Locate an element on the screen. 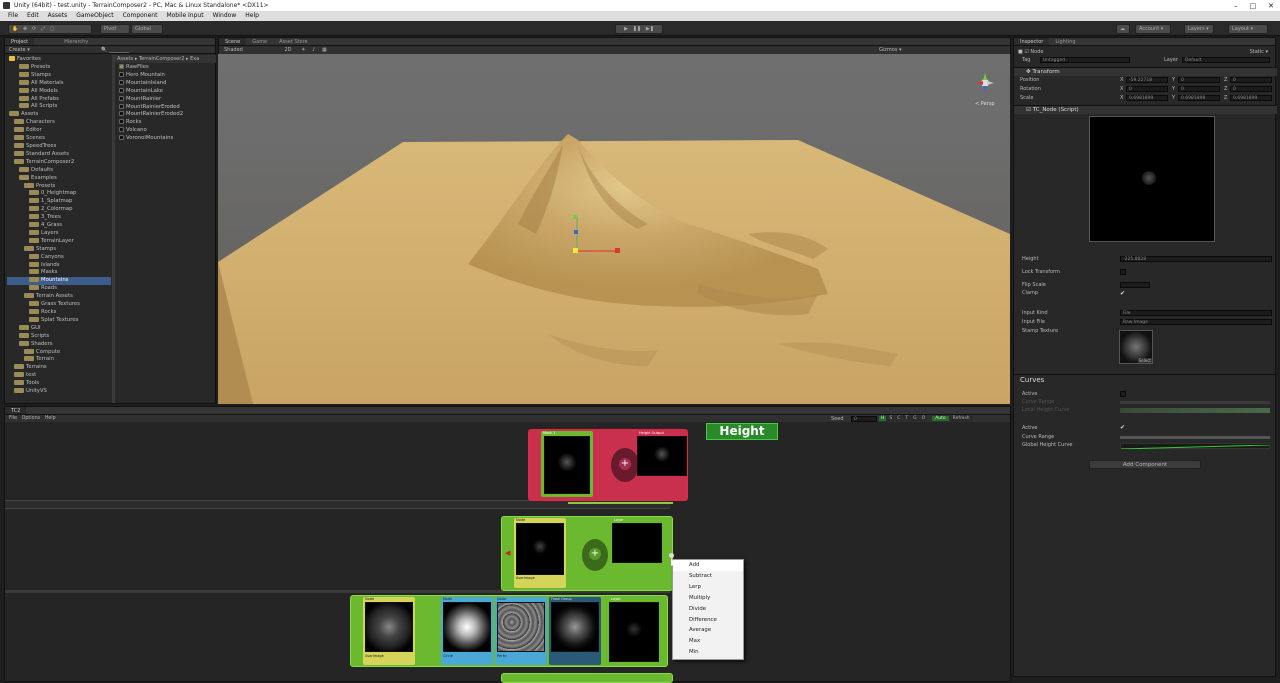  create-button: Create ▾ is located at coordinates (19, 50).